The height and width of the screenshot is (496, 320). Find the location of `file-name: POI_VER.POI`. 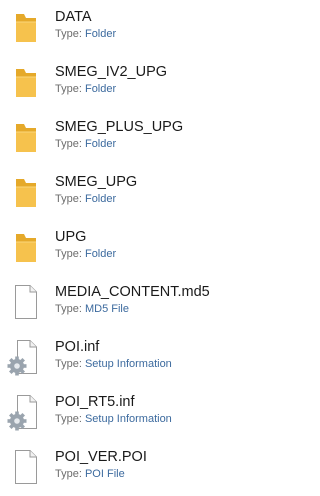

file-name: POI_VER.POI is located at coordinates (101, 457).